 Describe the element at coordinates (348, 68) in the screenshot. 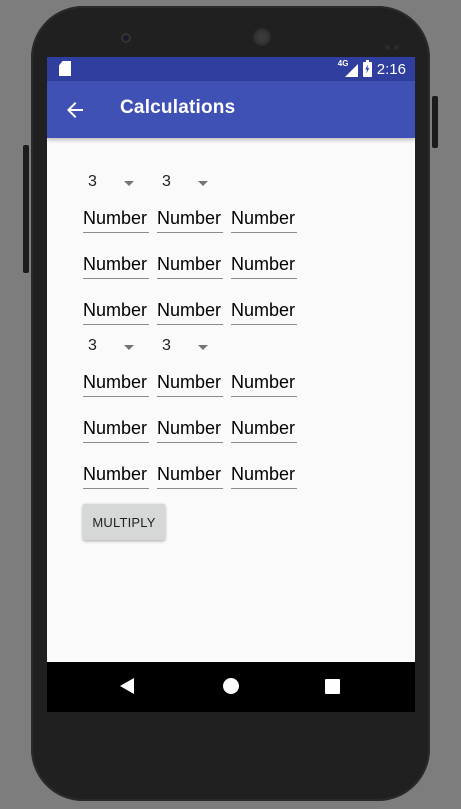

I see `cell-signal-icon: 4G` at that location.